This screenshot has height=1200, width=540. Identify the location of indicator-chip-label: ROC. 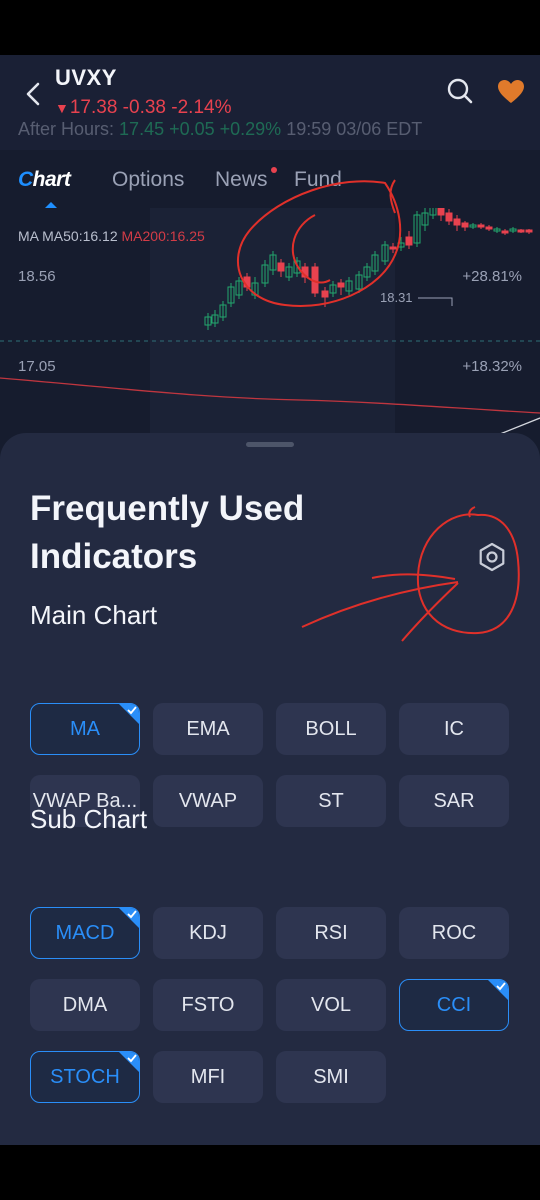
(454, 932).